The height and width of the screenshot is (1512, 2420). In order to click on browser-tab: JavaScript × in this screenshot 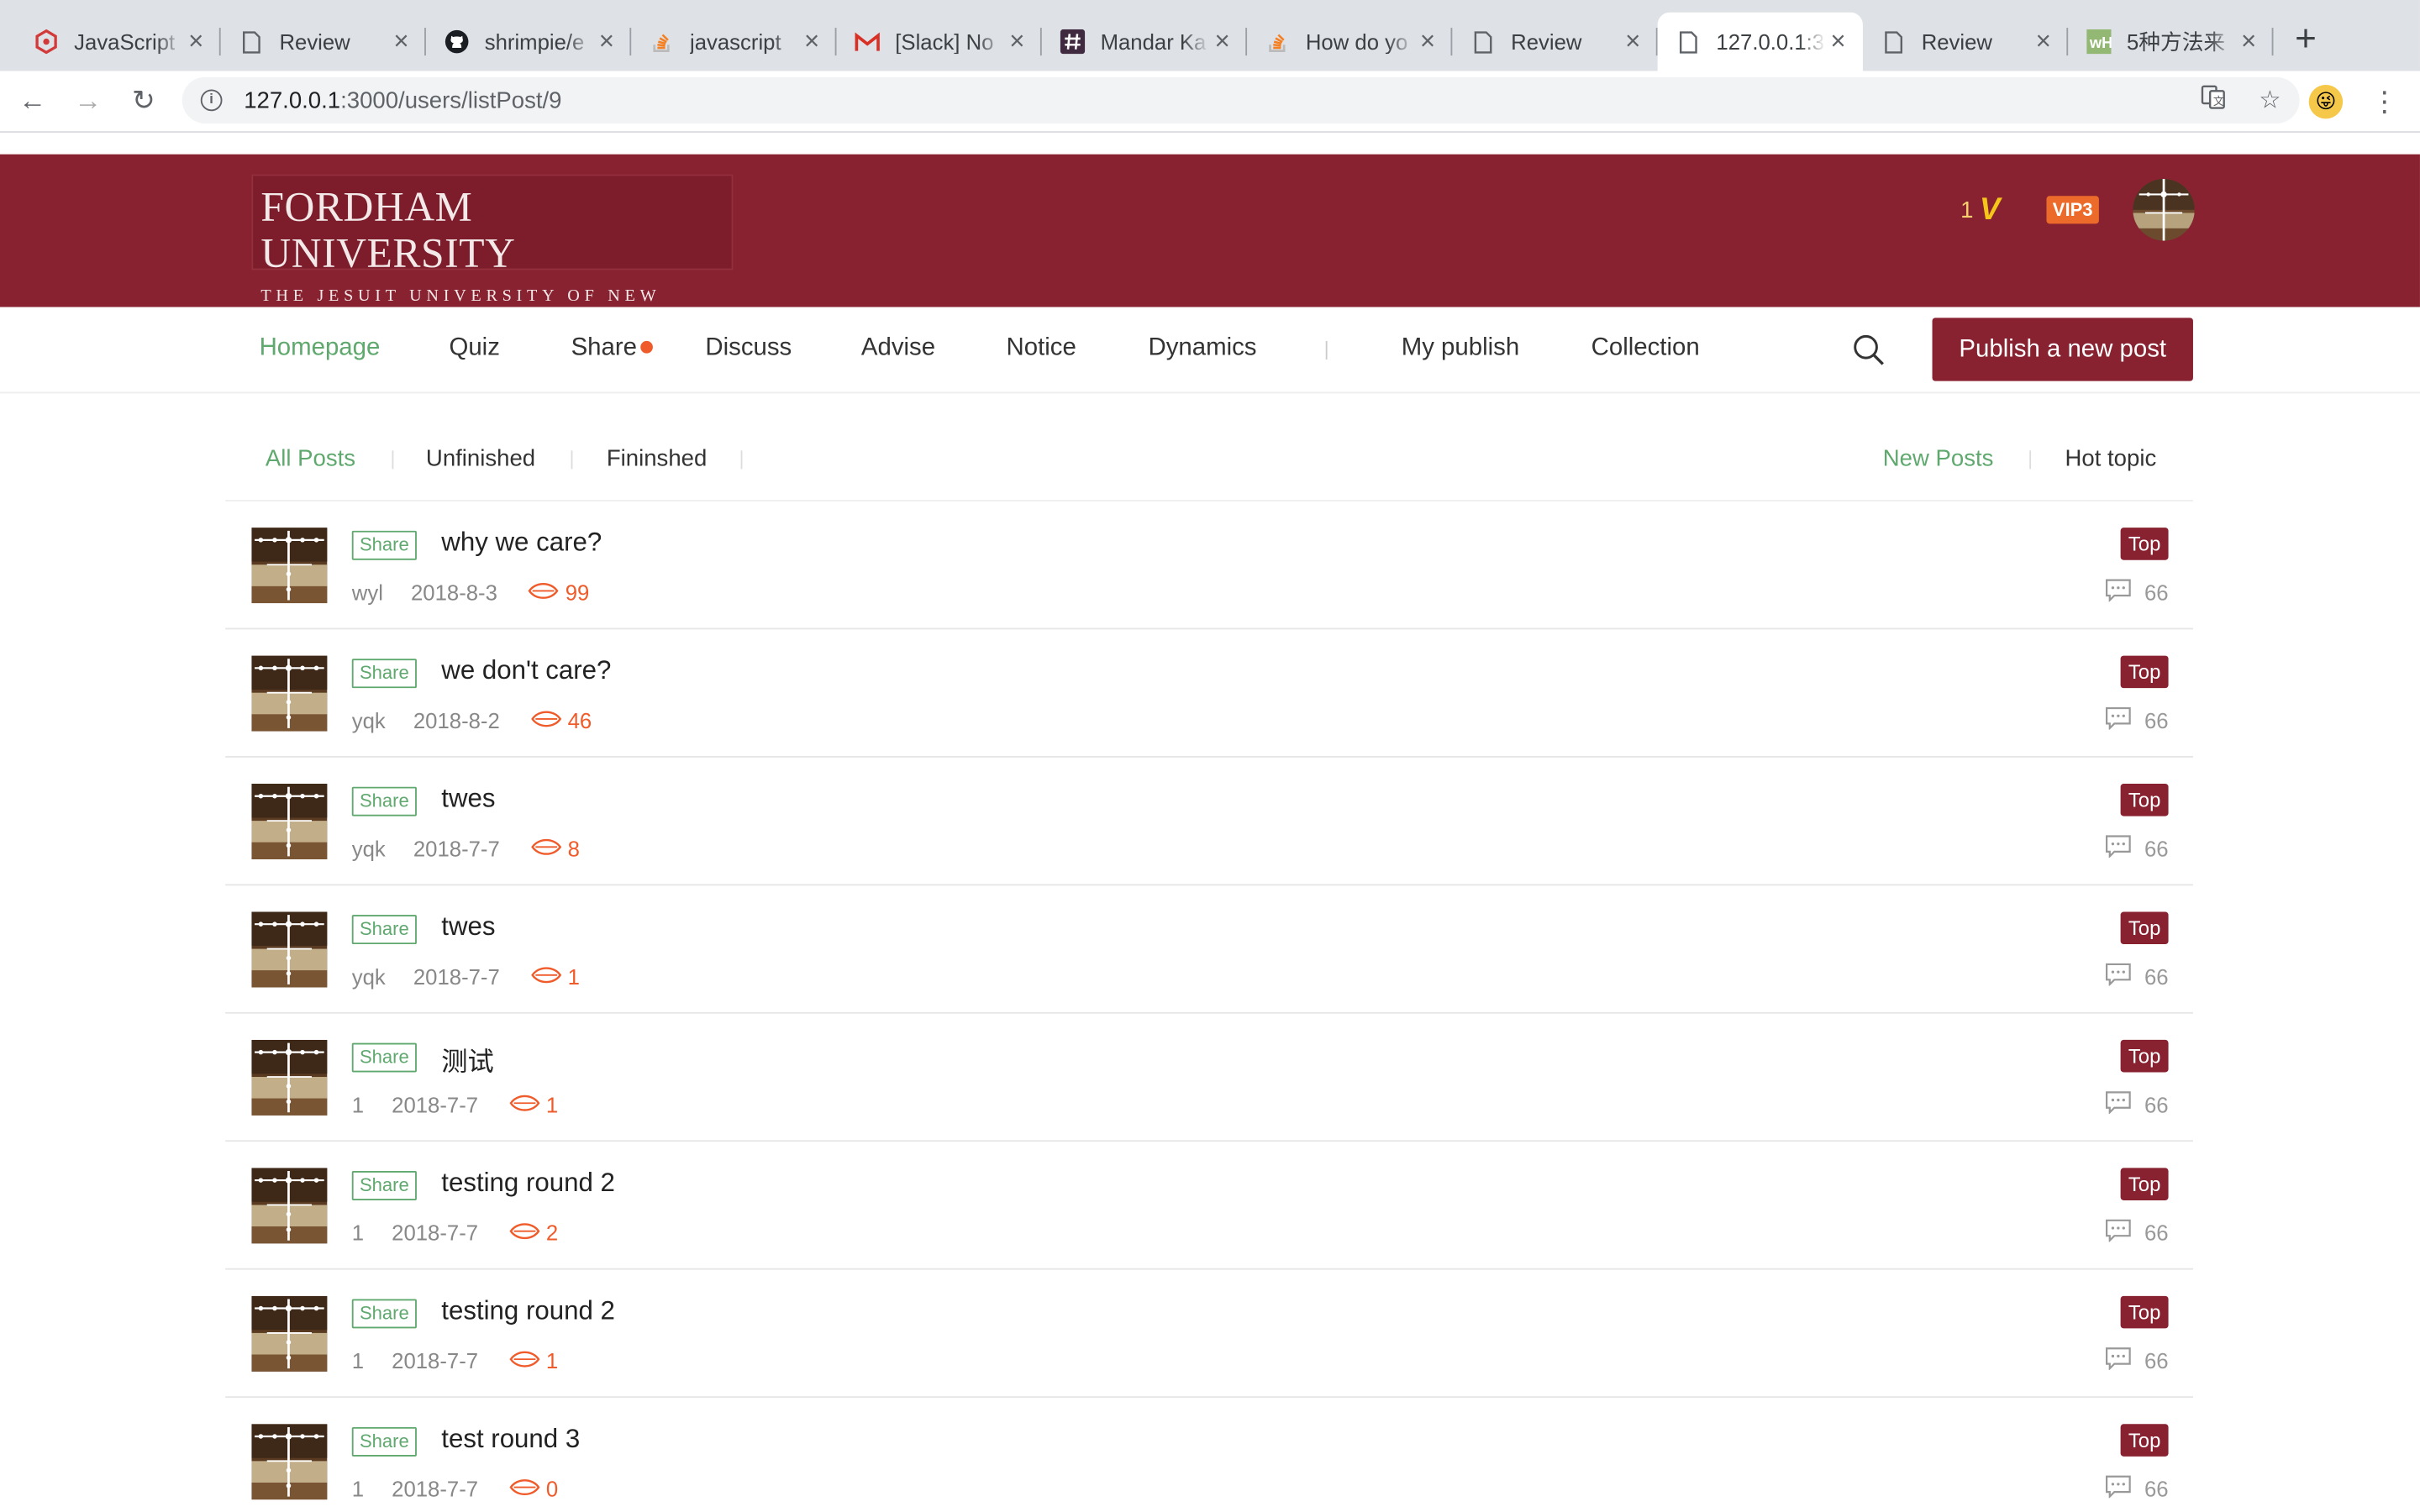, I will do `click(118, 42)`.